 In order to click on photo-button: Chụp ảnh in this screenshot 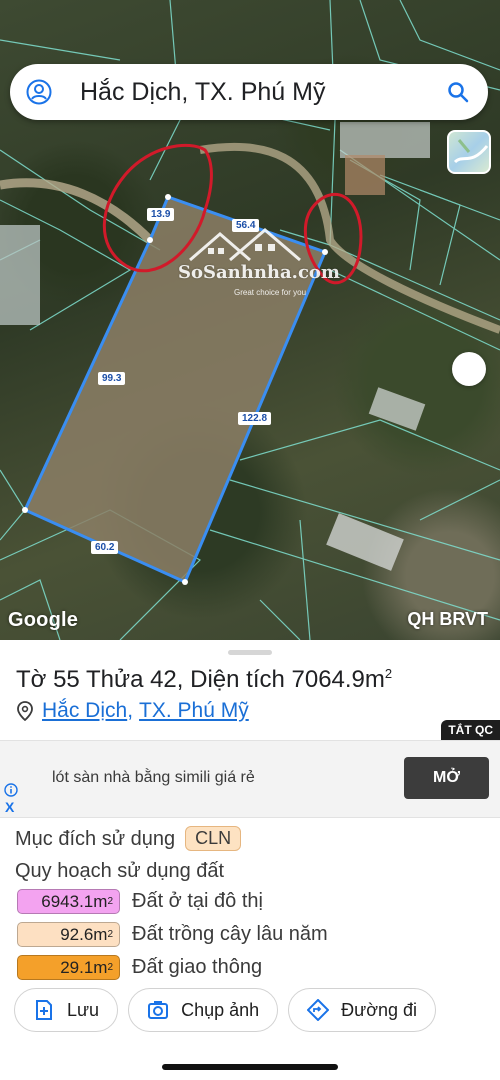, I will do `click(203, 1010)`.